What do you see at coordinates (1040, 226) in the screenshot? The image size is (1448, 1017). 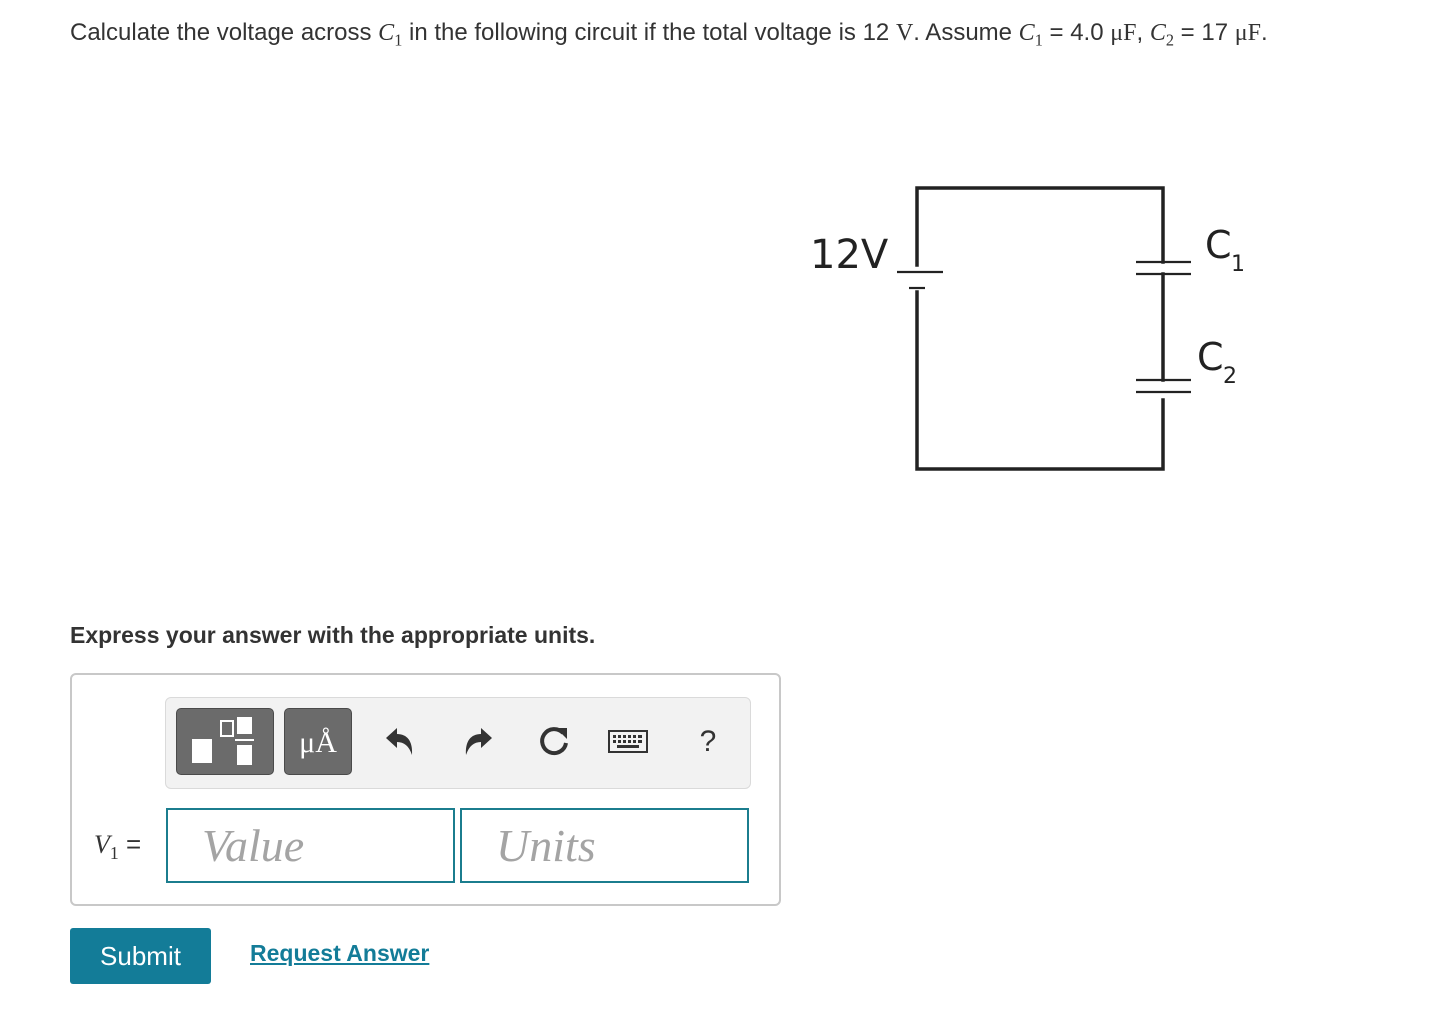 I see `circuit-wire-top` at bounding box center [1040, 226].